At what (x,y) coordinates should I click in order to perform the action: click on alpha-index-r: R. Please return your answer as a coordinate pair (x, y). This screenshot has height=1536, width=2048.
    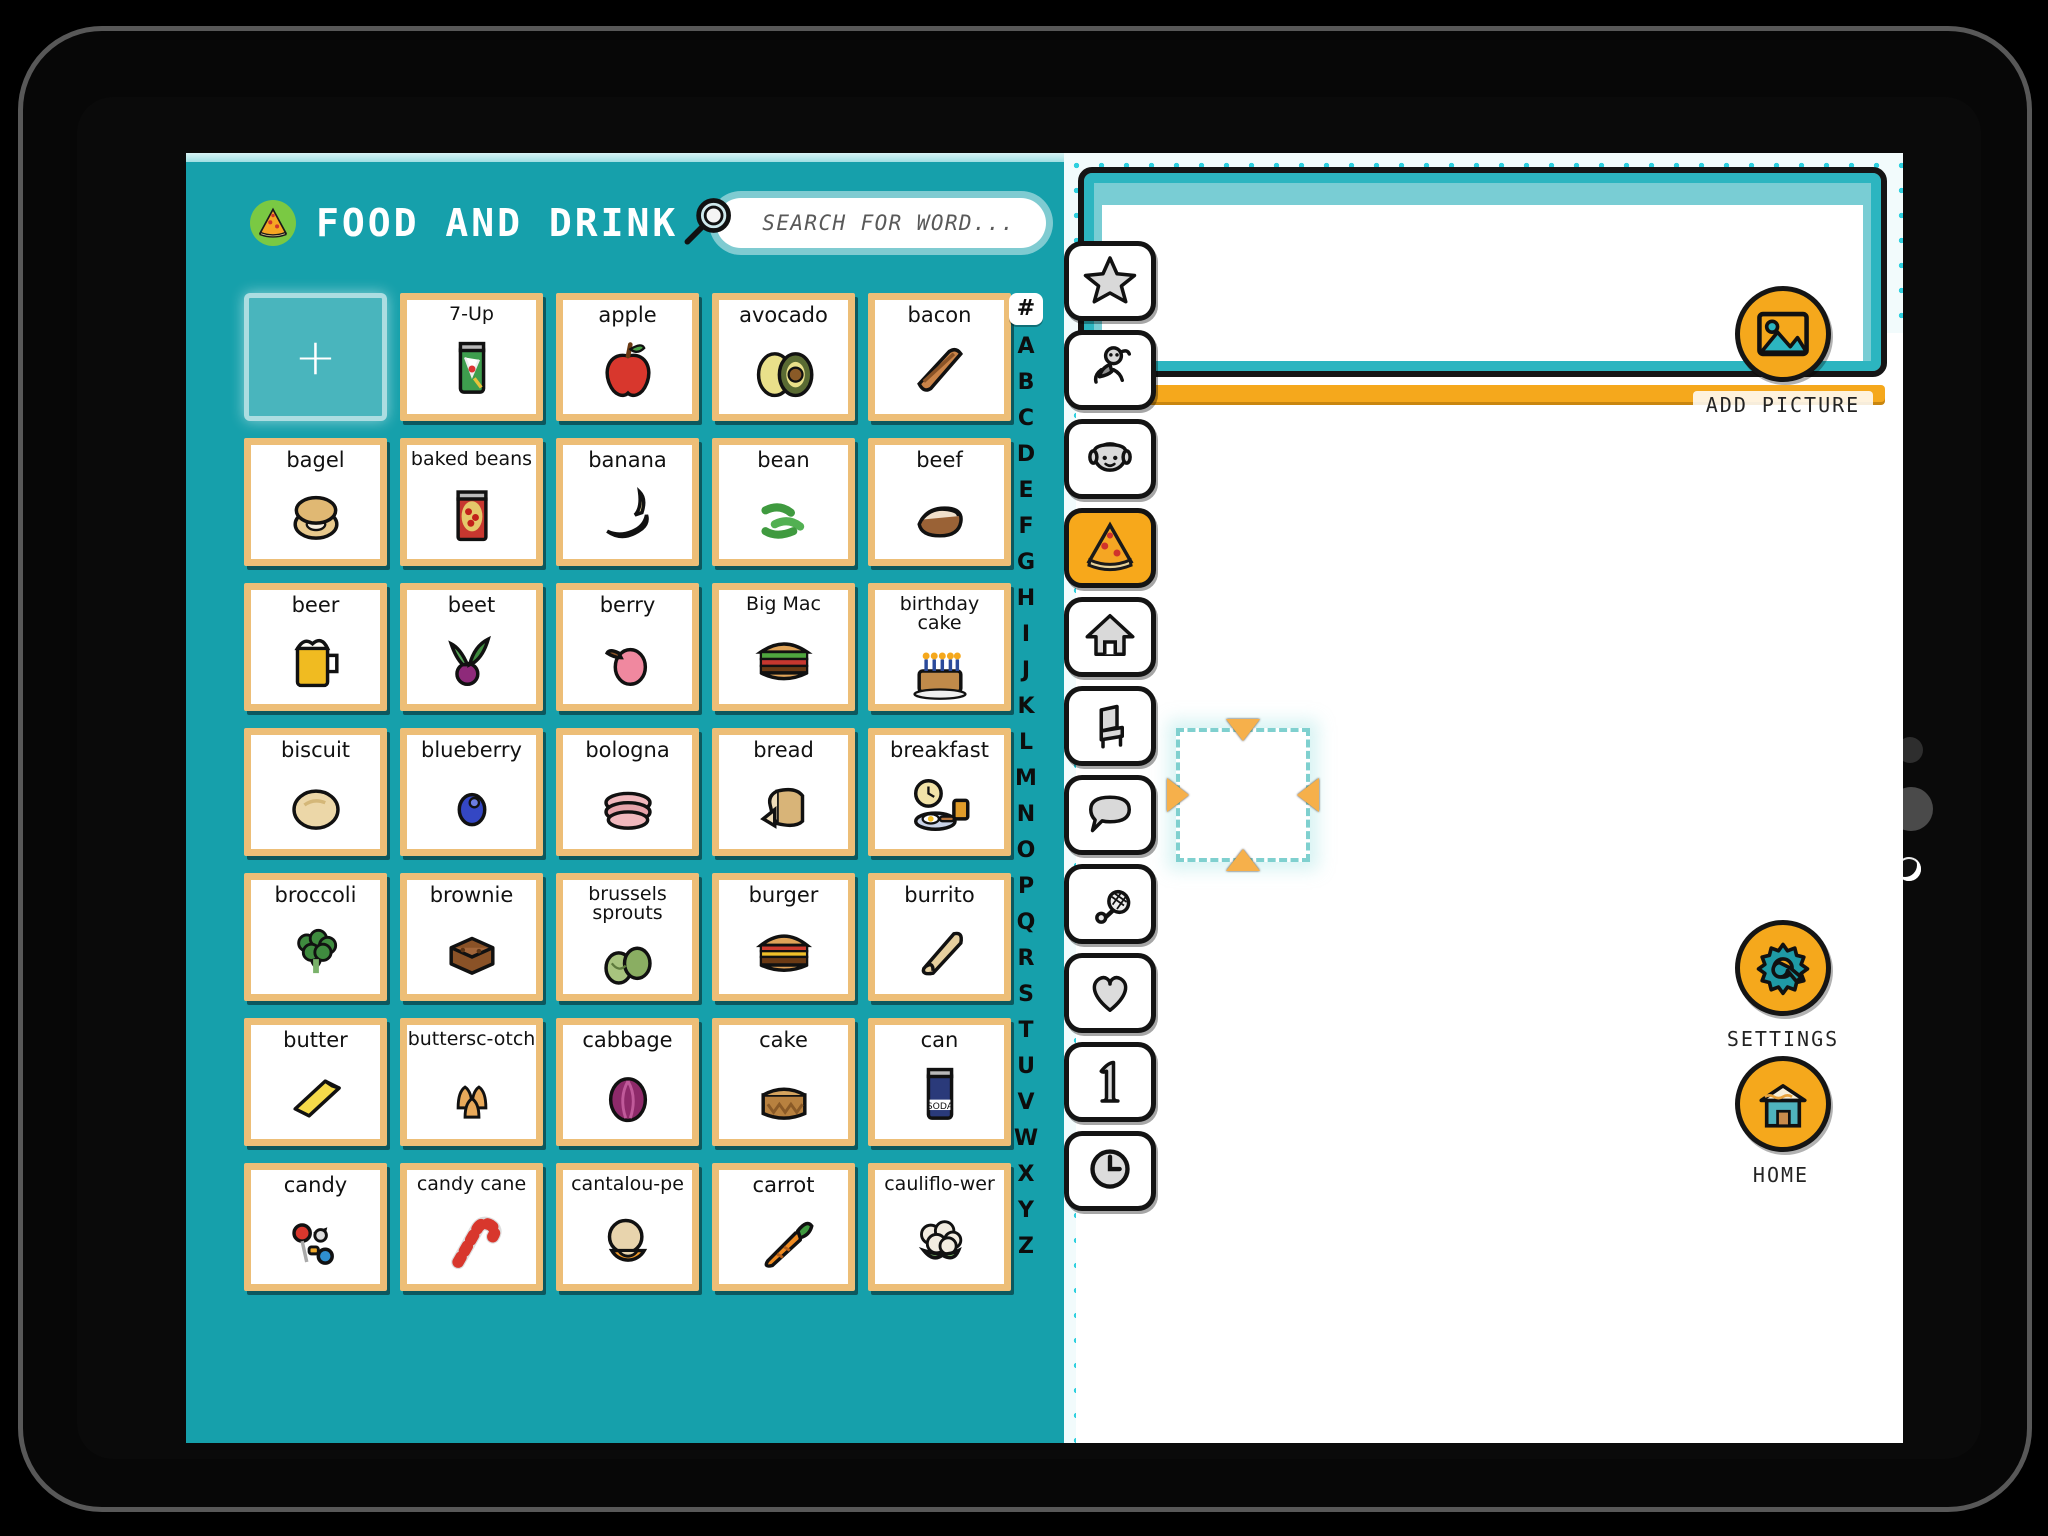
    Looking at the image, I should click on (1026, 959).